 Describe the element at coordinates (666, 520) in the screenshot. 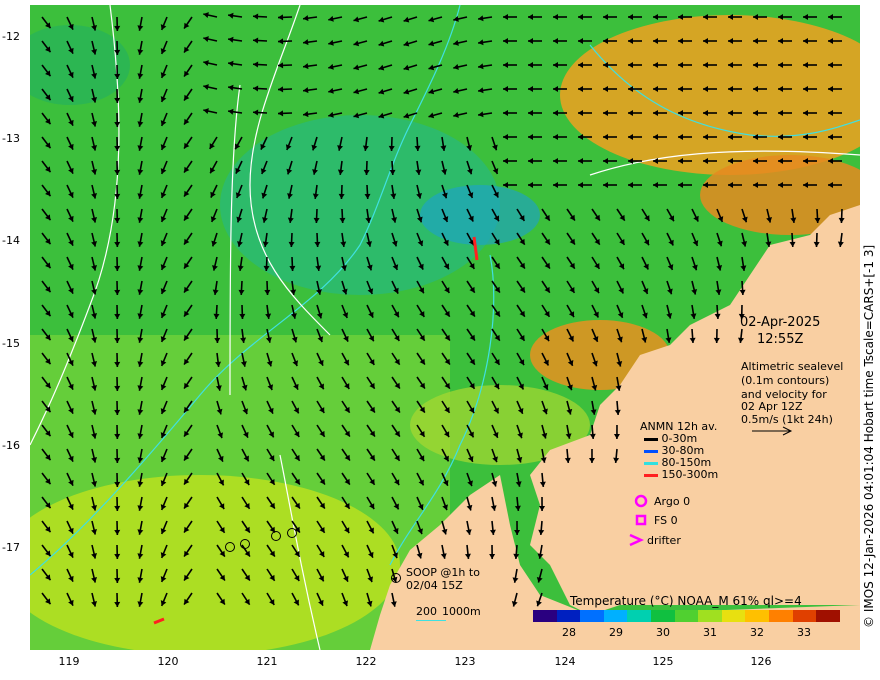

I see `fs-label: FS 0` at that location.